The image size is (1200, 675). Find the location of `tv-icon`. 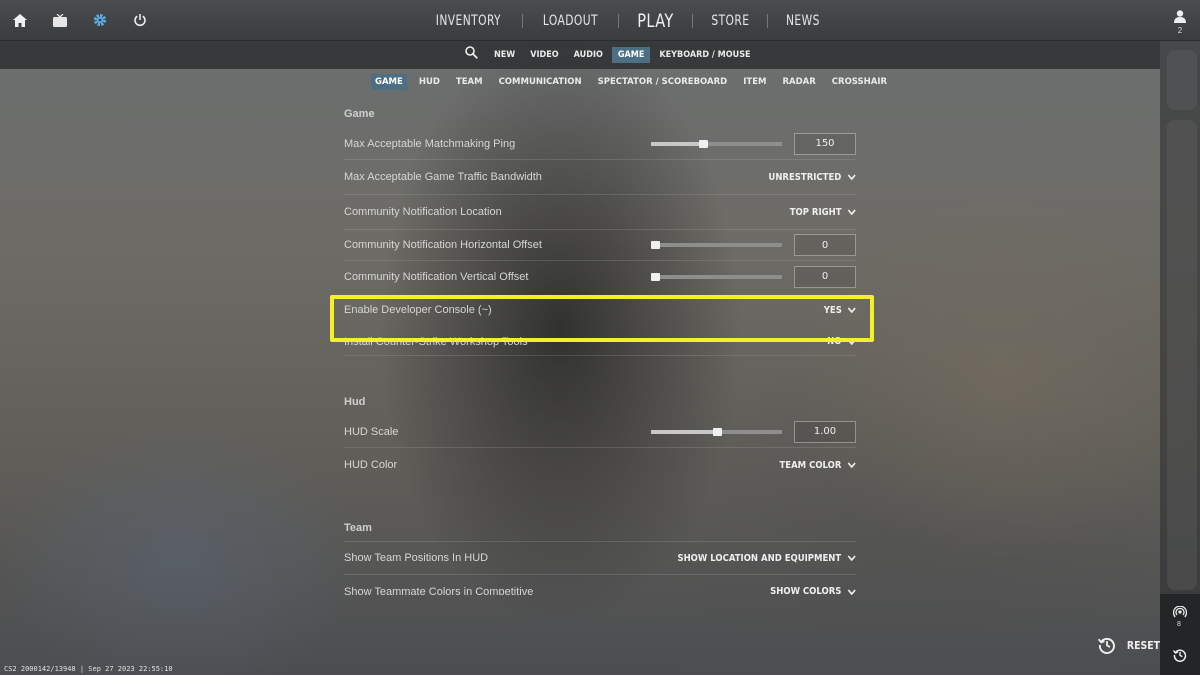

tv-icon is located at coordinates (60, 20).